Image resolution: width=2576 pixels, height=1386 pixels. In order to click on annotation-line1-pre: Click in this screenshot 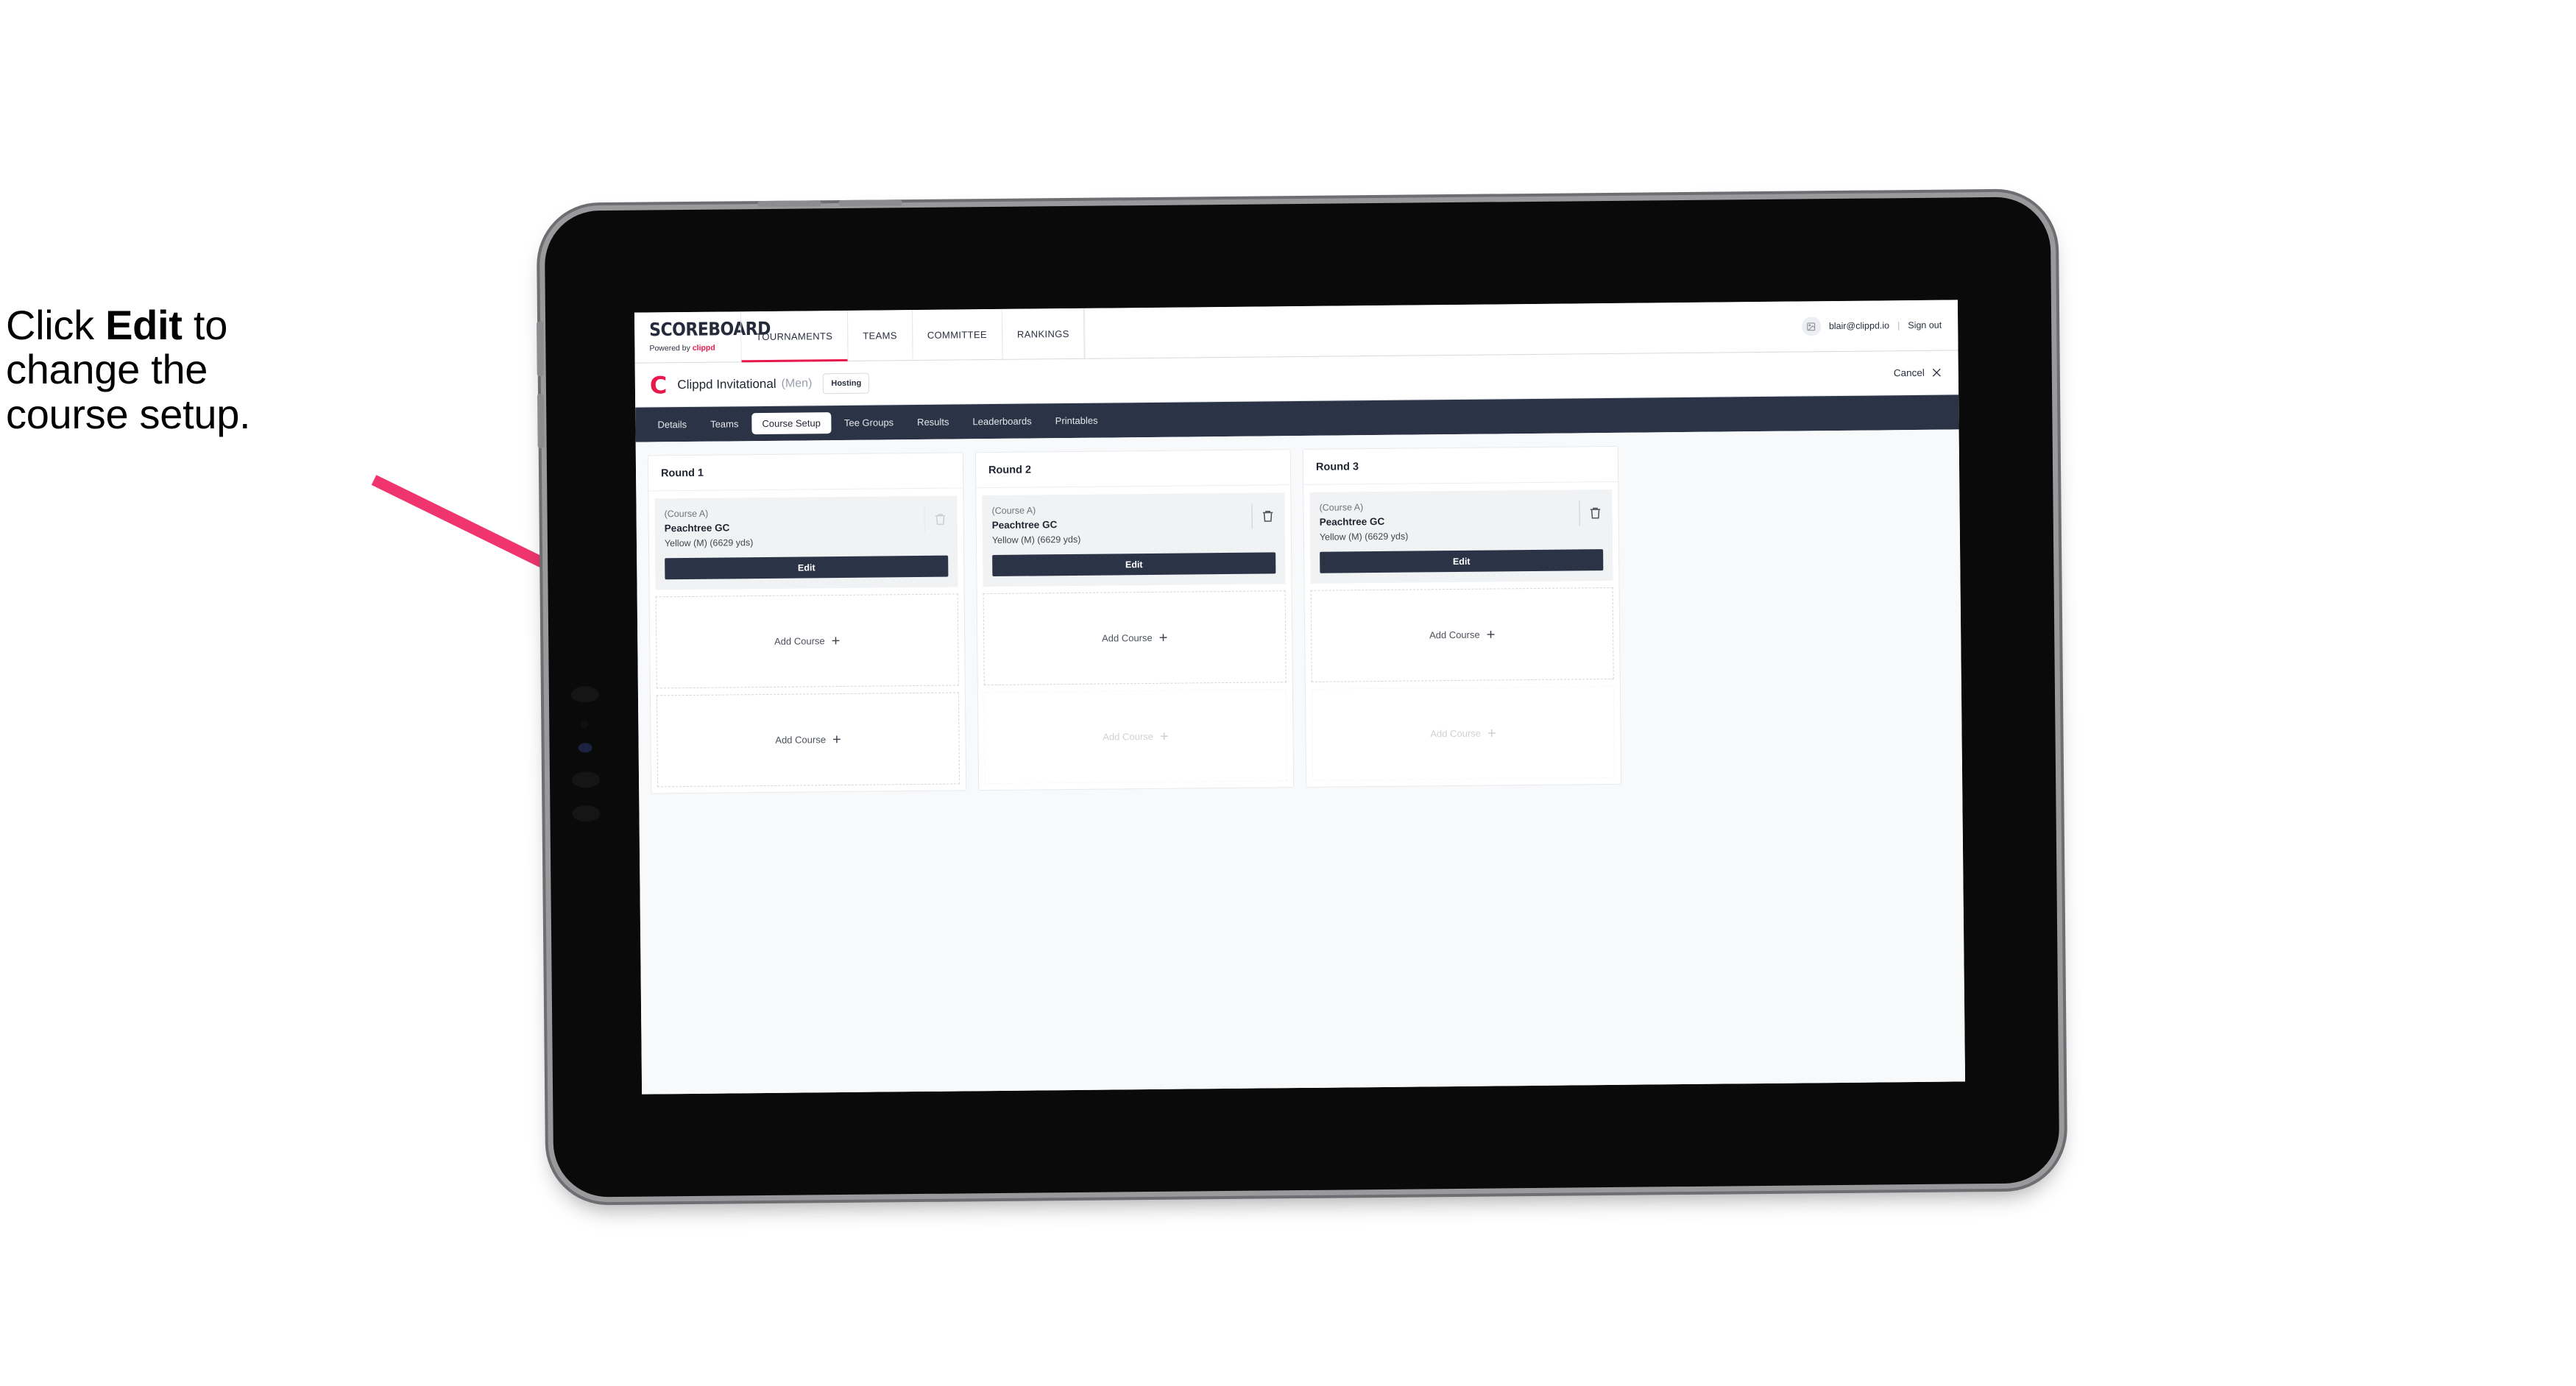, I will do `click(56, 325)`.